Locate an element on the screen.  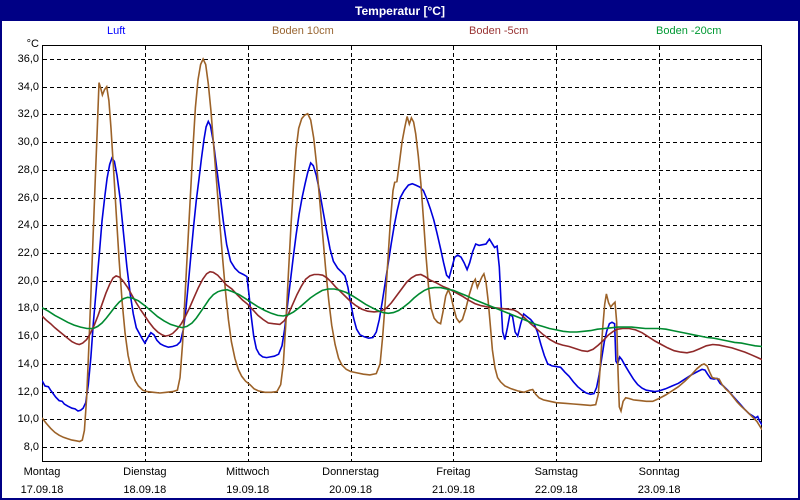
chart-title: Temperatur [°C] is located at coordinates (400, 11).